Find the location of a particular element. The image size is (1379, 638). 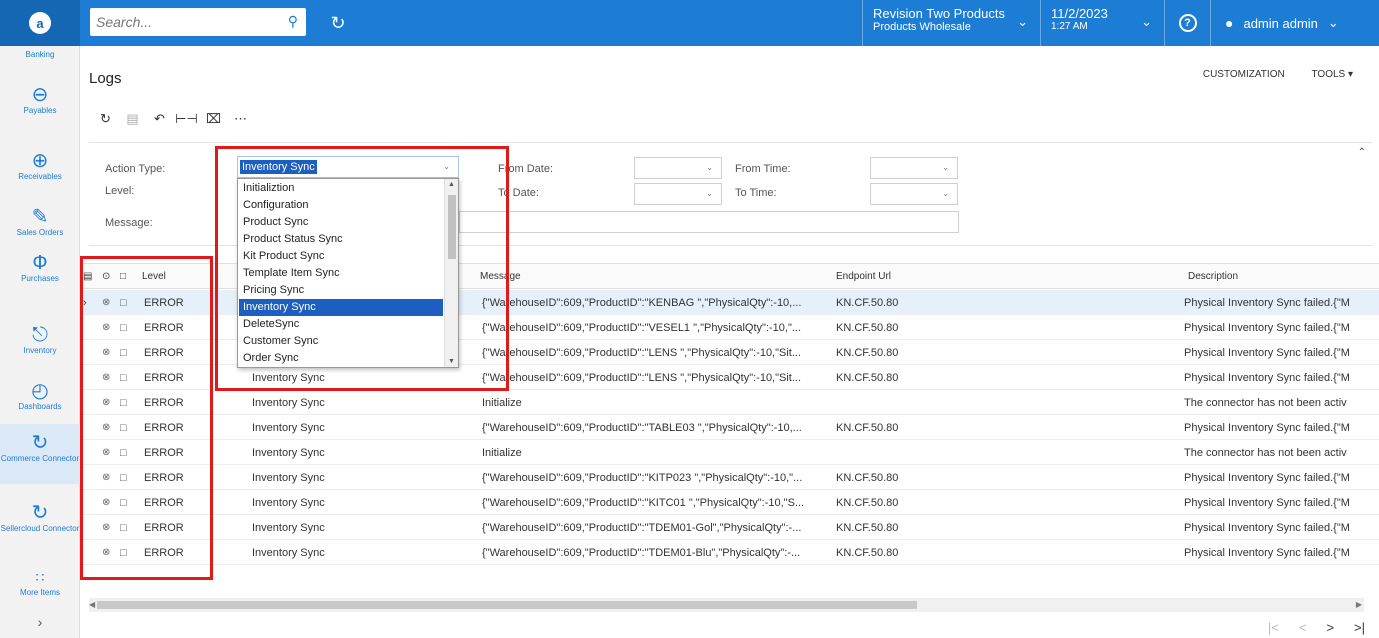

sidebar-expand-button: › is located at coordinates (40, 622).